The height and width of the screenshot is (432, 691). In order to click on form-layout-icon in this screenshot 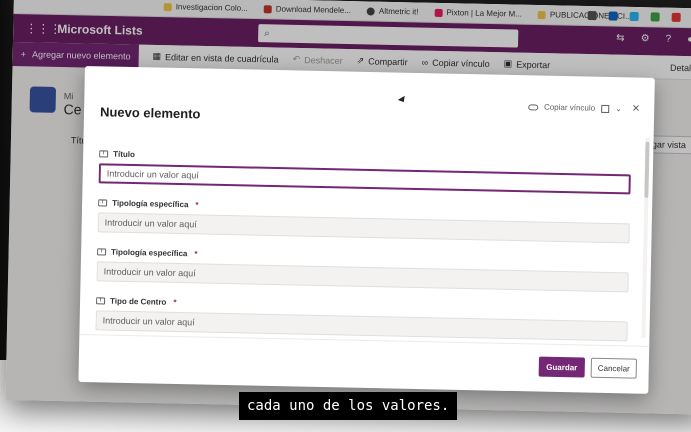, I will do `click(605, 108)`.